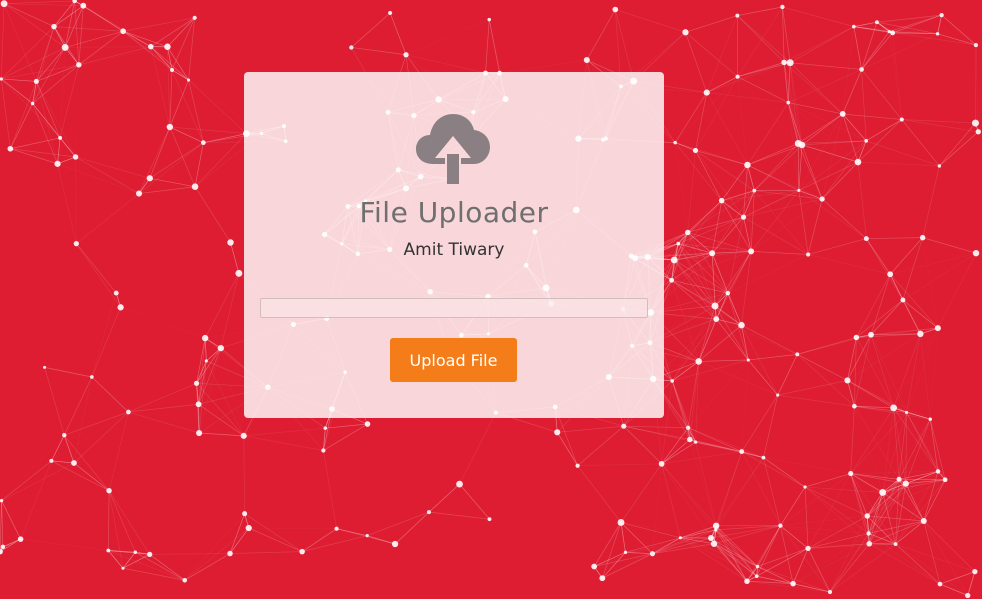  I want to click on cloud-upload-icon, so click(453, 149).